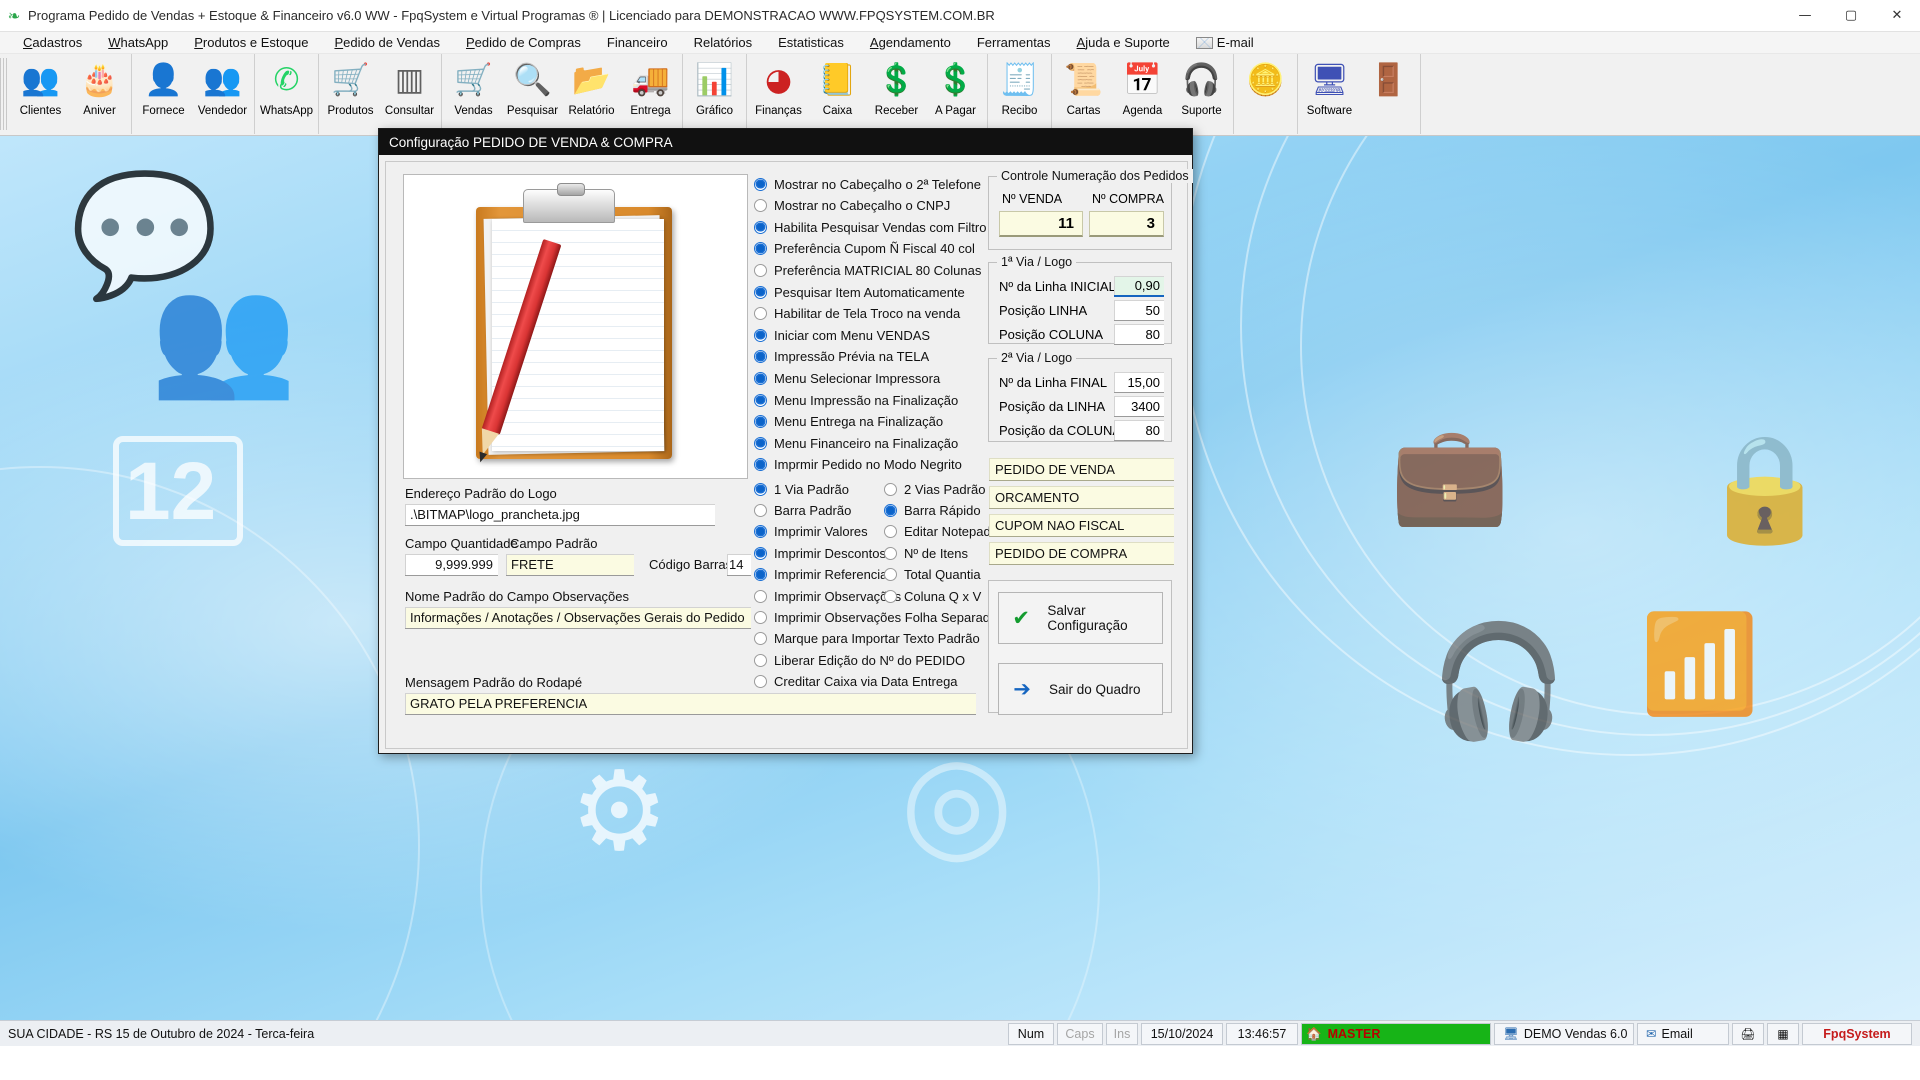  Describe the element at coordinates (837, 93) in the screenshot. I see `toolbar-button-caixa: 📒 Caixa` at that location.